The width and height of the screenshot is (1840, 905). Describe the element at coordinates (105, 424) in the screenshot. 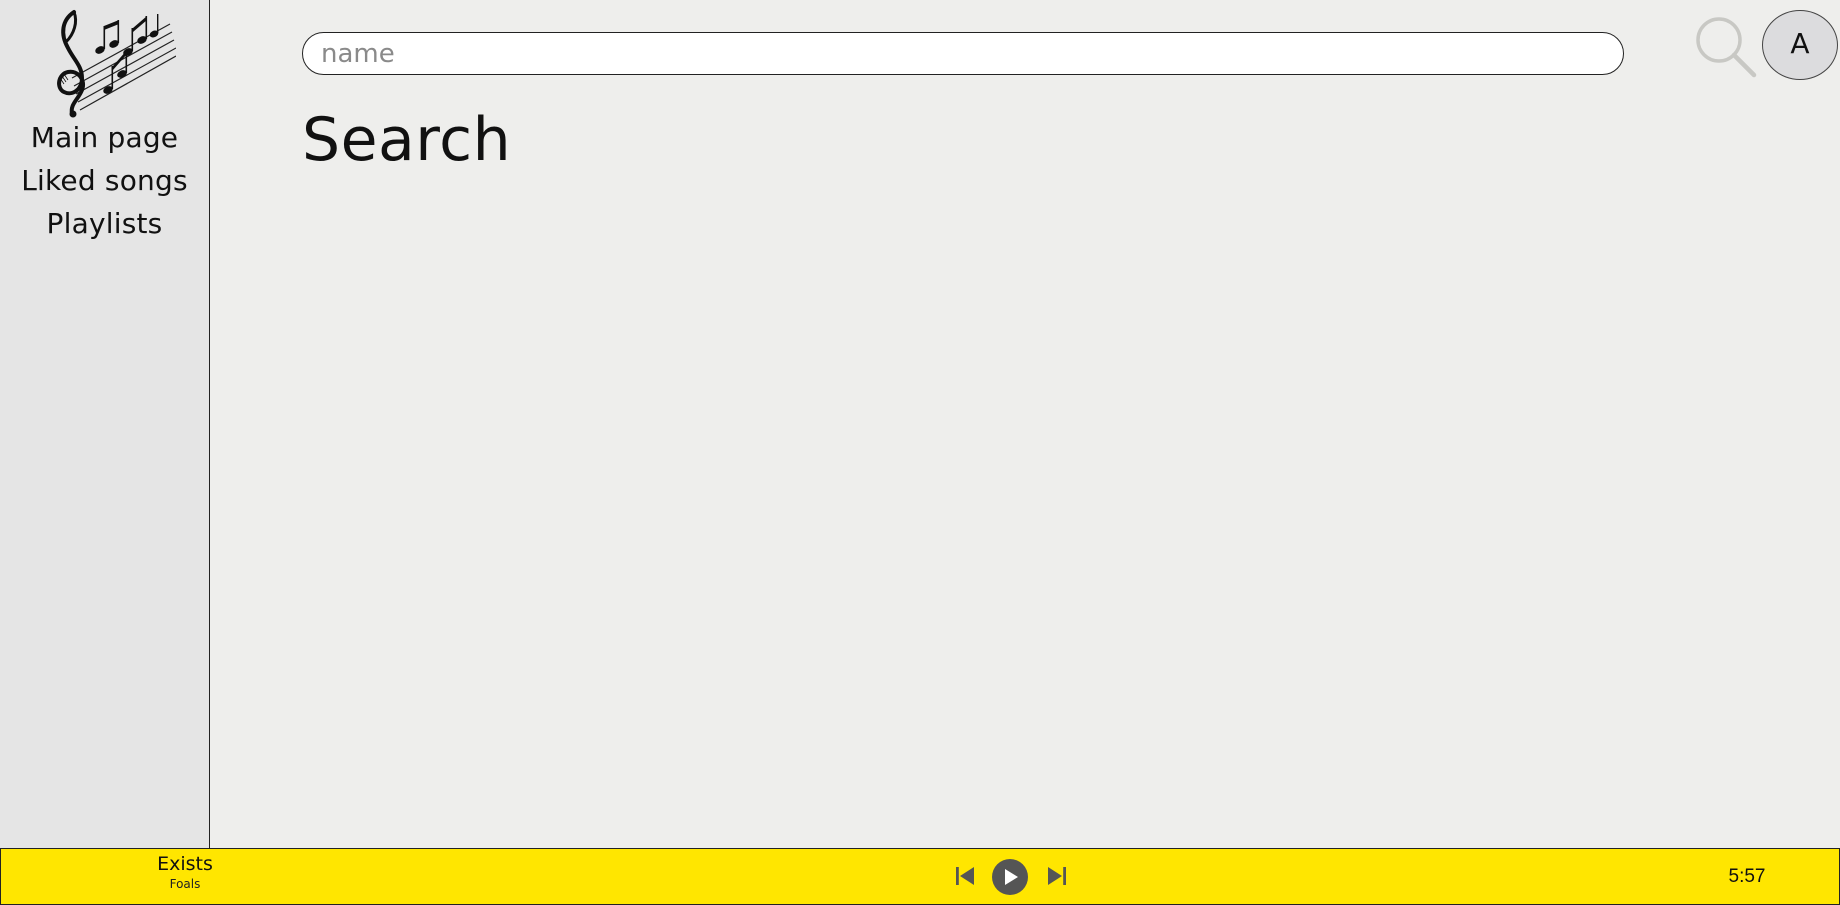

I see `sidebar: Main page Liked songs Playlists` at that location.